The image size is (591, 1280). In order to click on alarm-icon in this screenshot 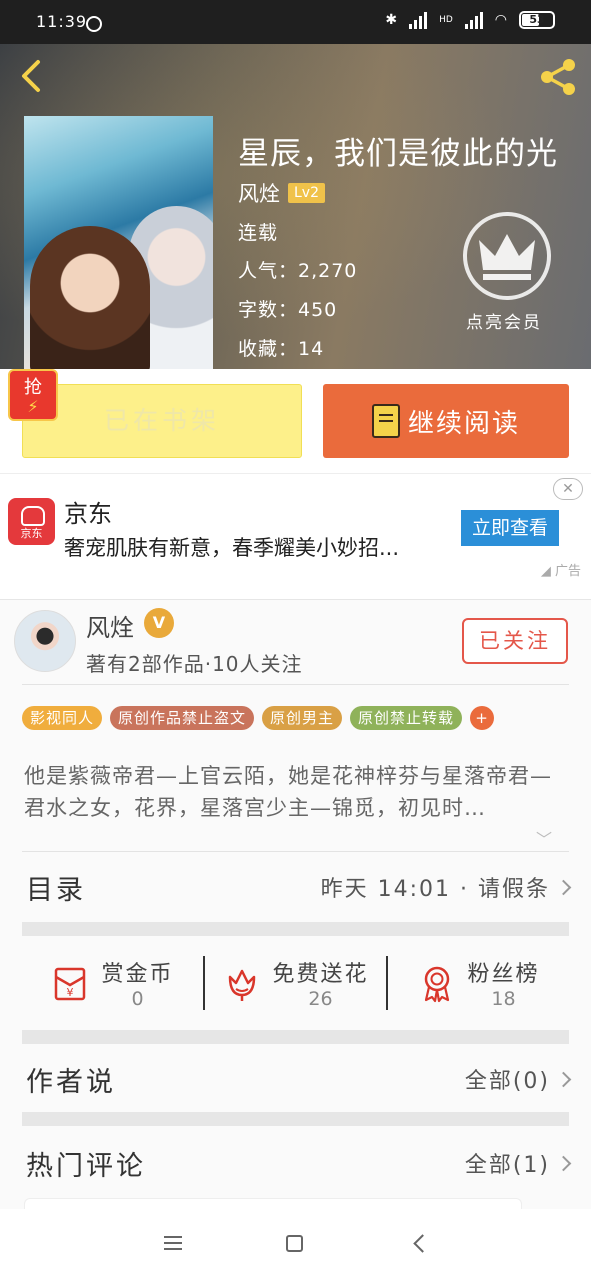, I will do `click(94, 24)`.